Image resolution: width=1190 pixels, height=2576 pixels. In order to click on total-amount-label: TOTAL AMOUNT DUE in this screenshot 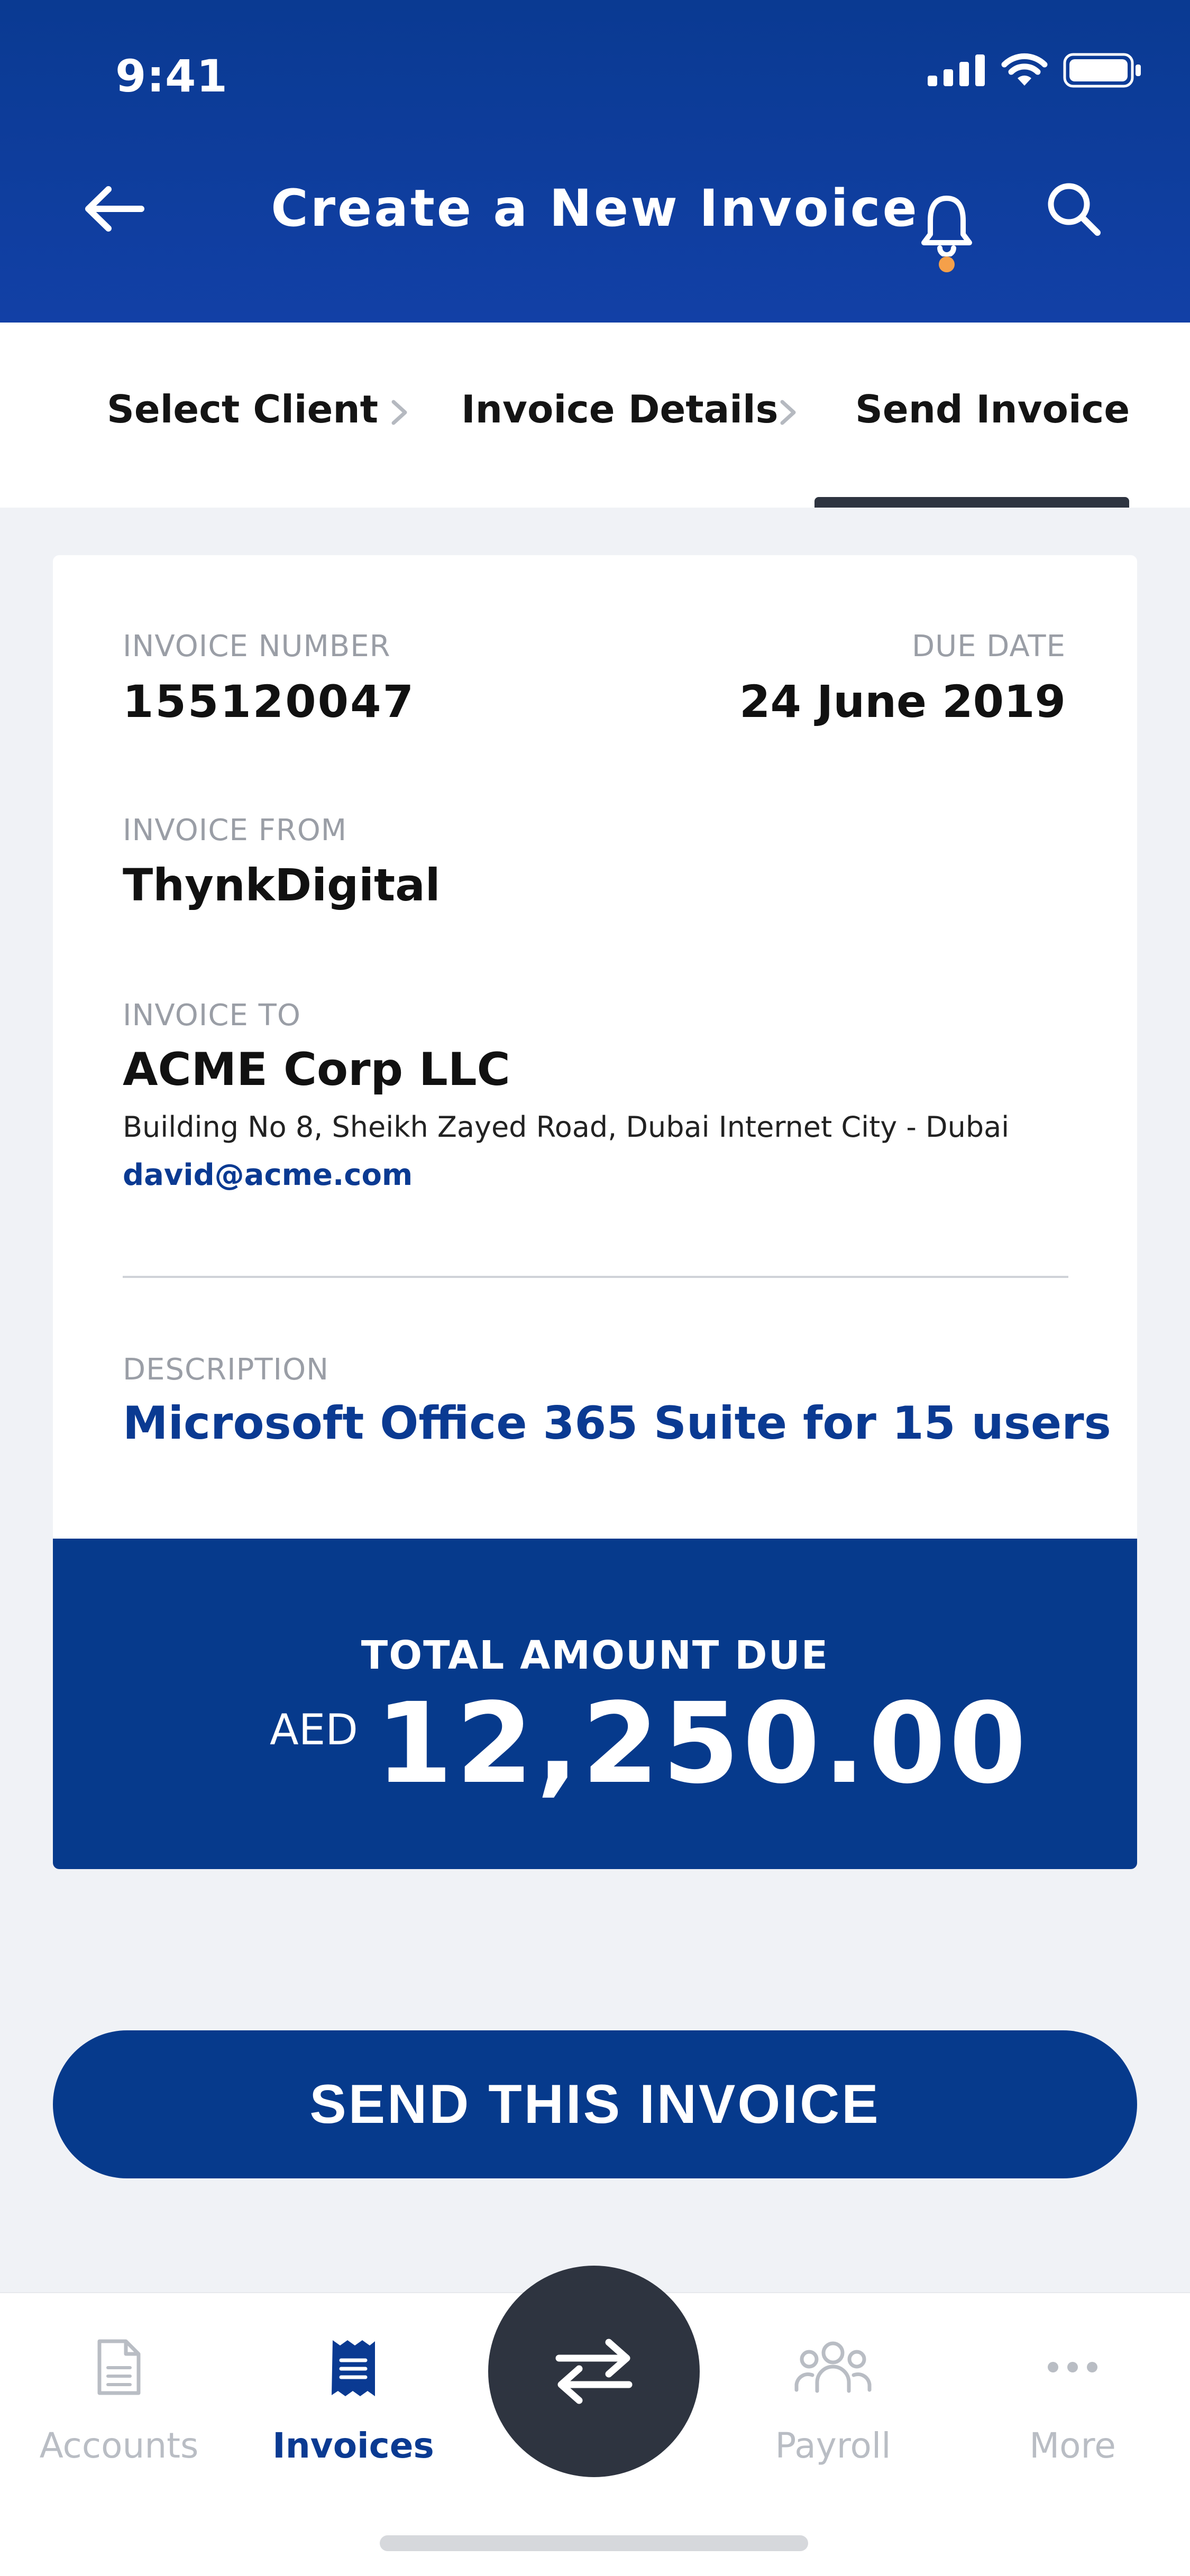, I will do `click(595, 1655)`.